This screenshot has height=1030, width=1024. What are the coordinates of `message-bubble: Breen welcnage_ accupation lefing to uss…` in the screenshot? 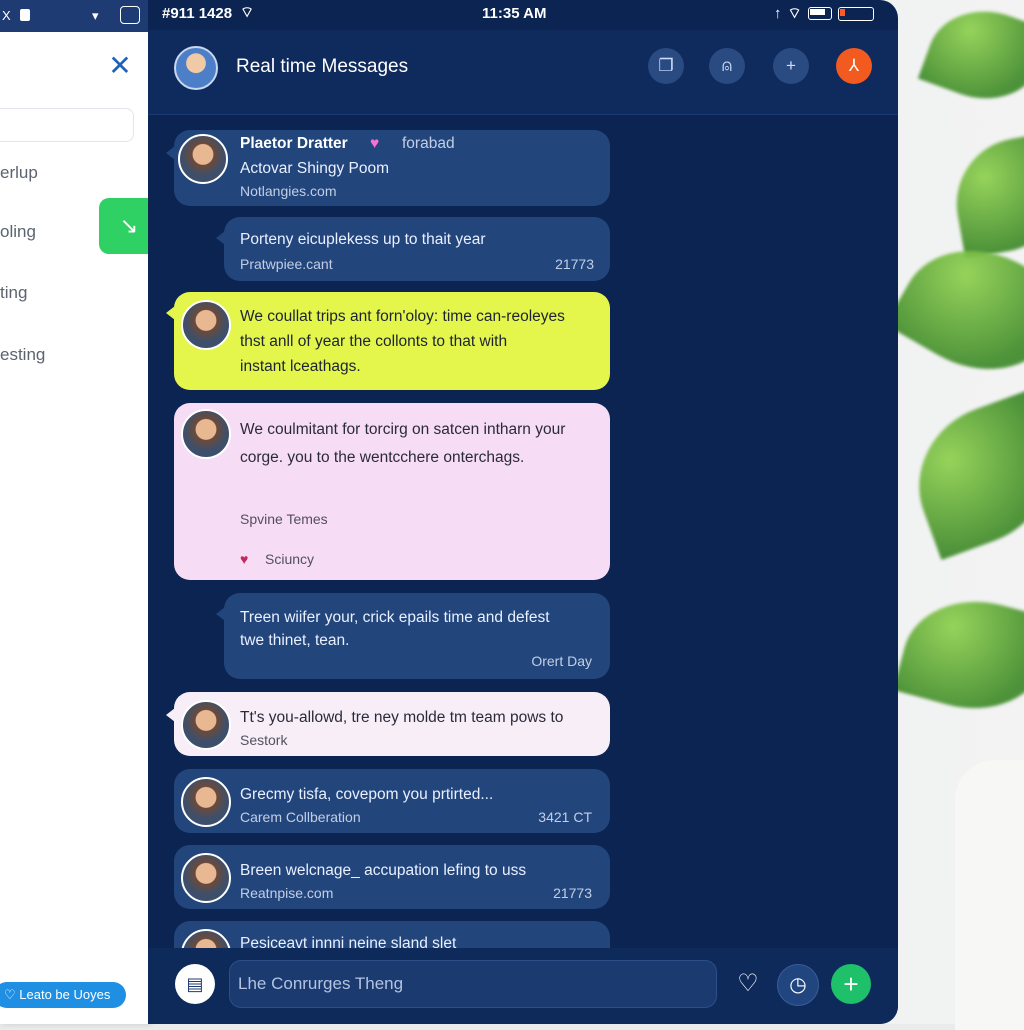 It's located at (392, 877).